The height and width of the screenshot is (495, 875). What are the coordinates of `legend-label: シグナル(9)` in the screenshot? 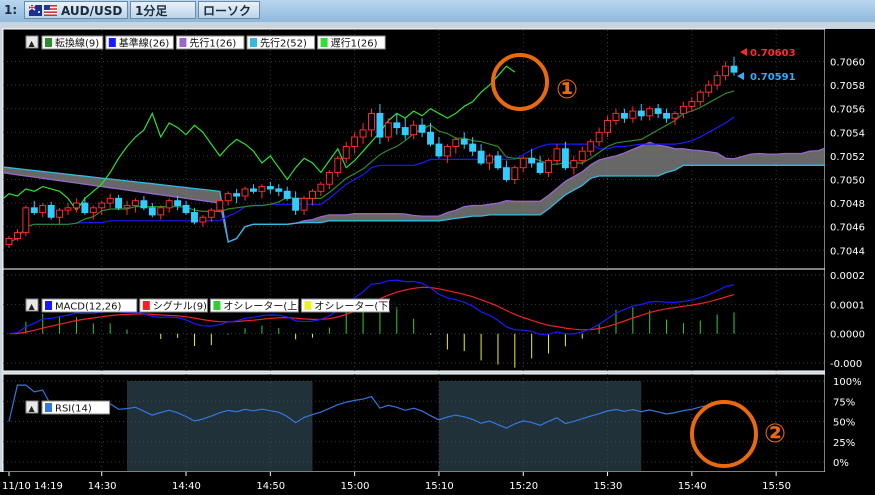 It's located at (180, 306).